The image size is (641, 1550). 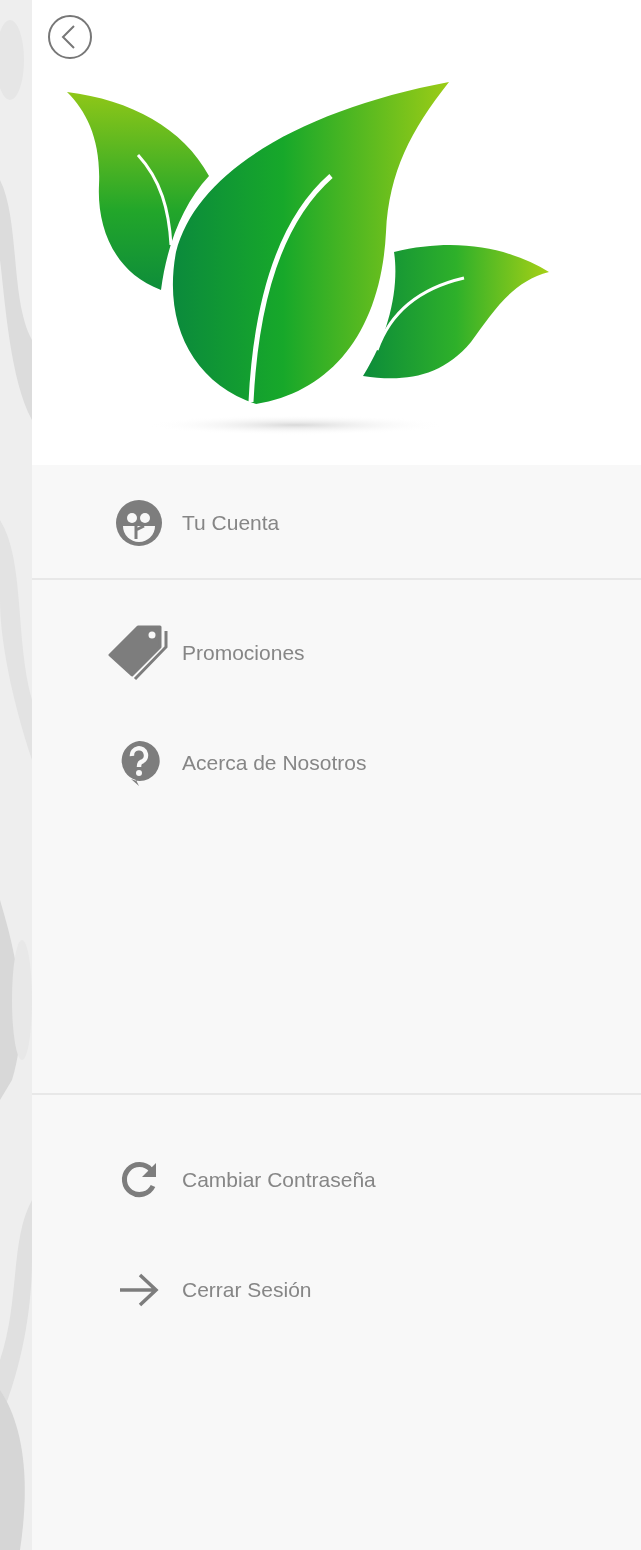 What do you see at coordinates (336, 763) in the screenshot?
I see `menu-item: Acerca de Nosotros` at bounding box center [336, 763].